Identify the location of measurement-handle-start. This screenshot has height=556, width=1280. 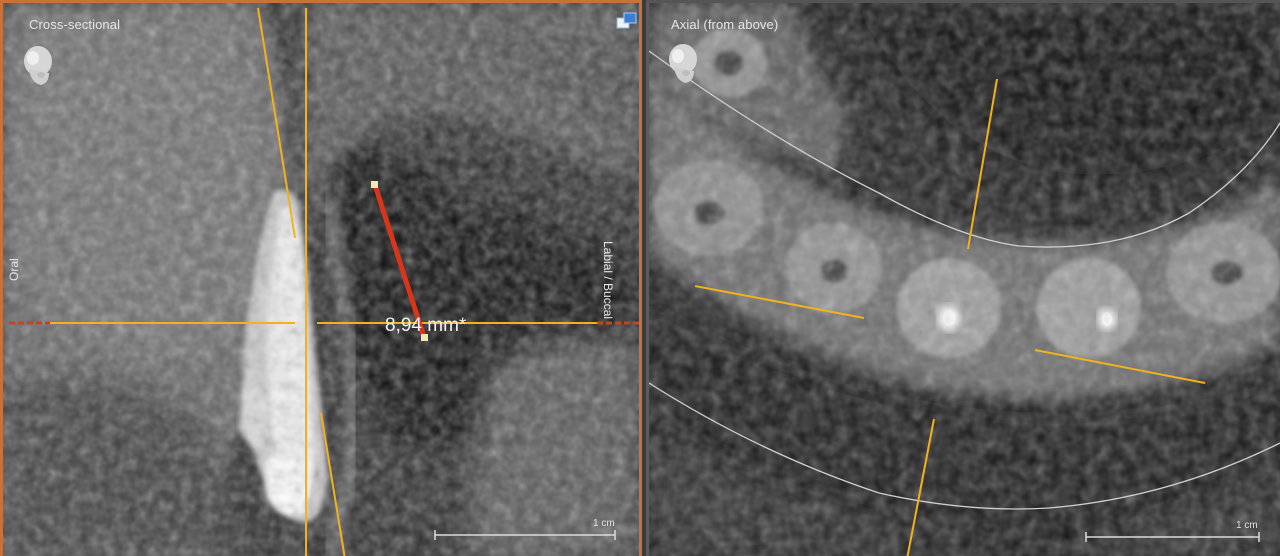
(374, 184).